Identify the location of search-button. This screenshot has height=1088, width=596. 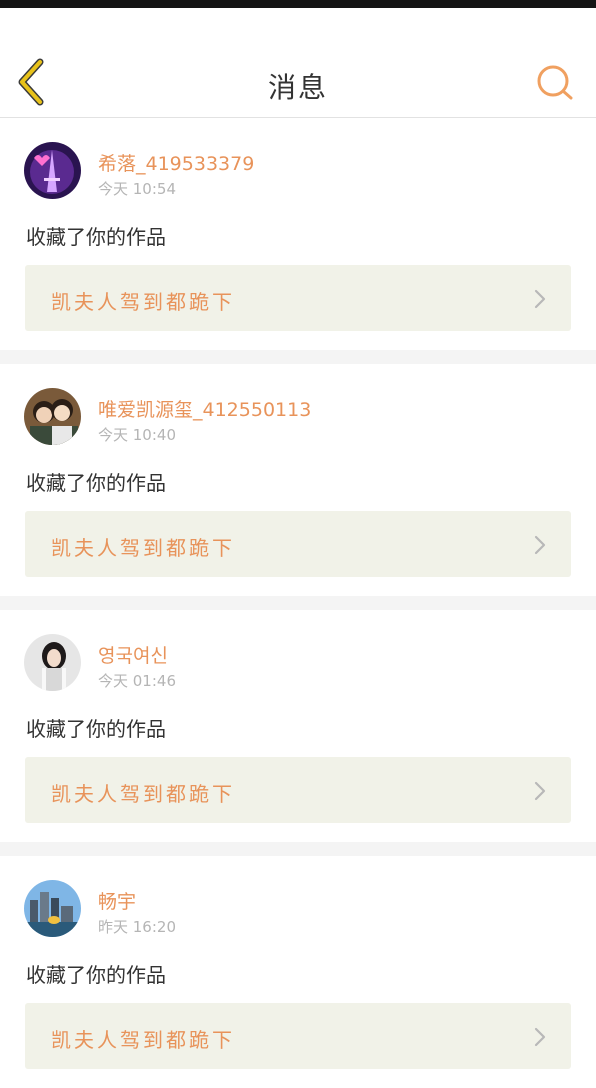
(555, 83).